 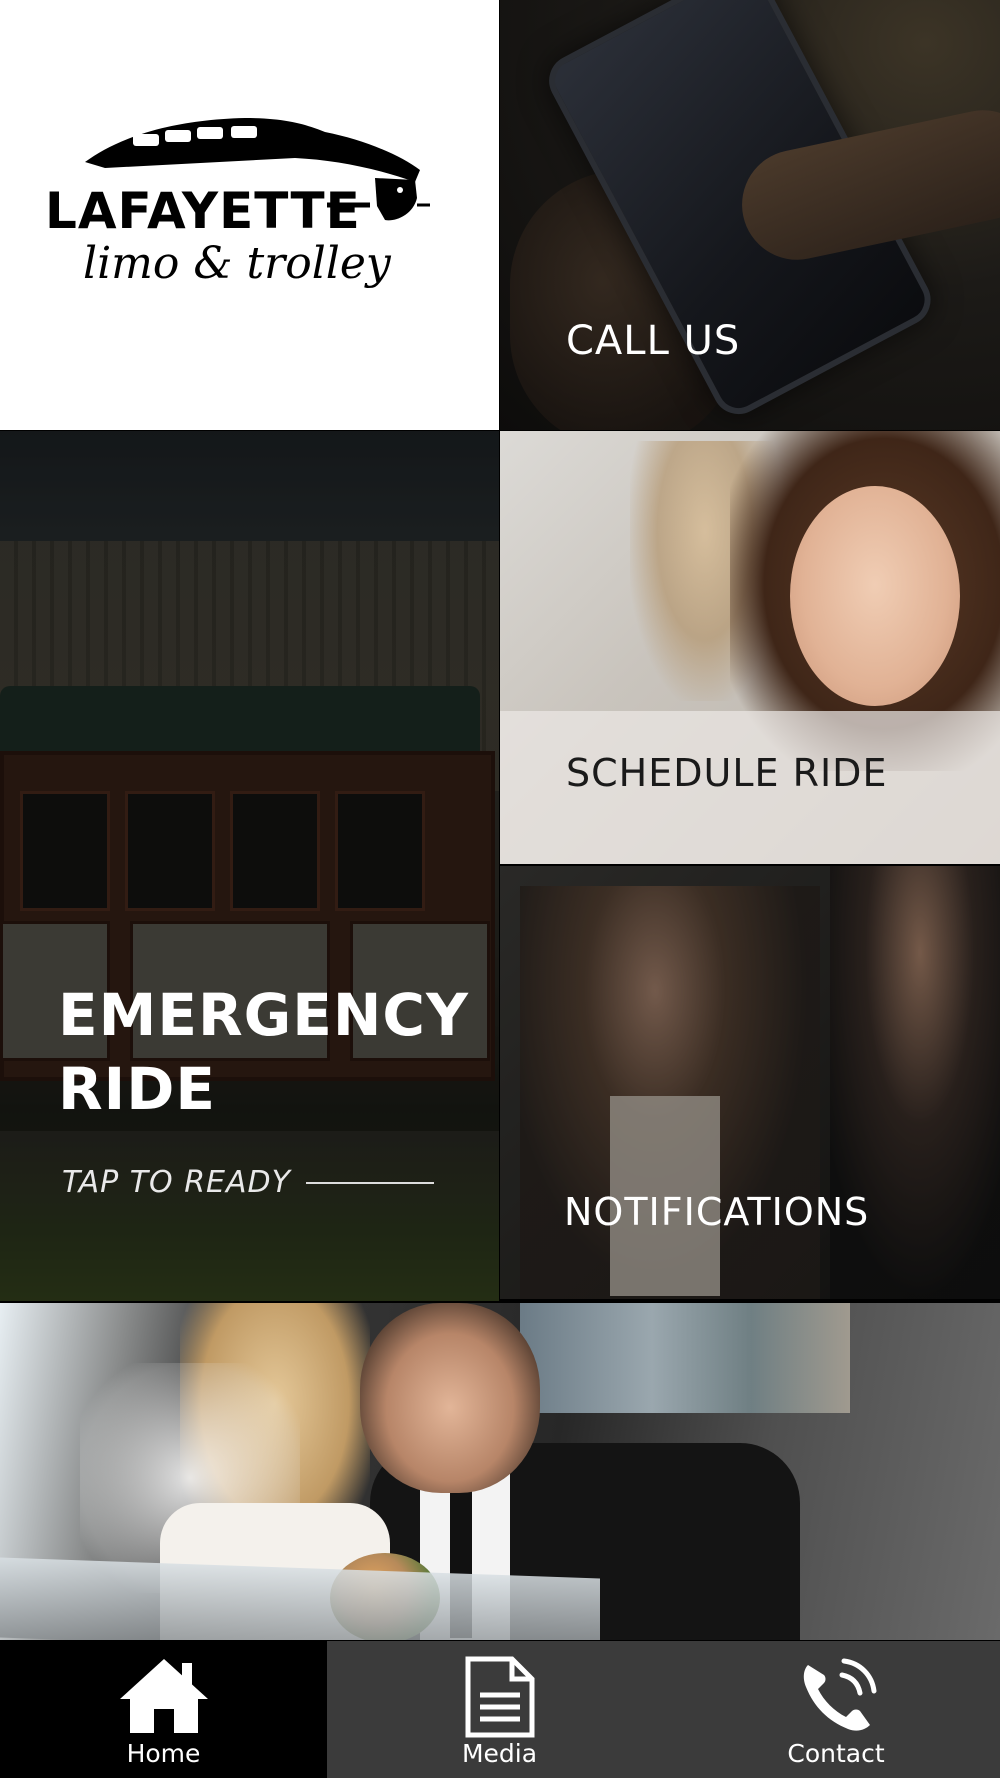 What do you see at coordinates (137, 1089) in the screenshot?
I see `emergency-title-line2: RIDE` at bounding box center [137, 1089].